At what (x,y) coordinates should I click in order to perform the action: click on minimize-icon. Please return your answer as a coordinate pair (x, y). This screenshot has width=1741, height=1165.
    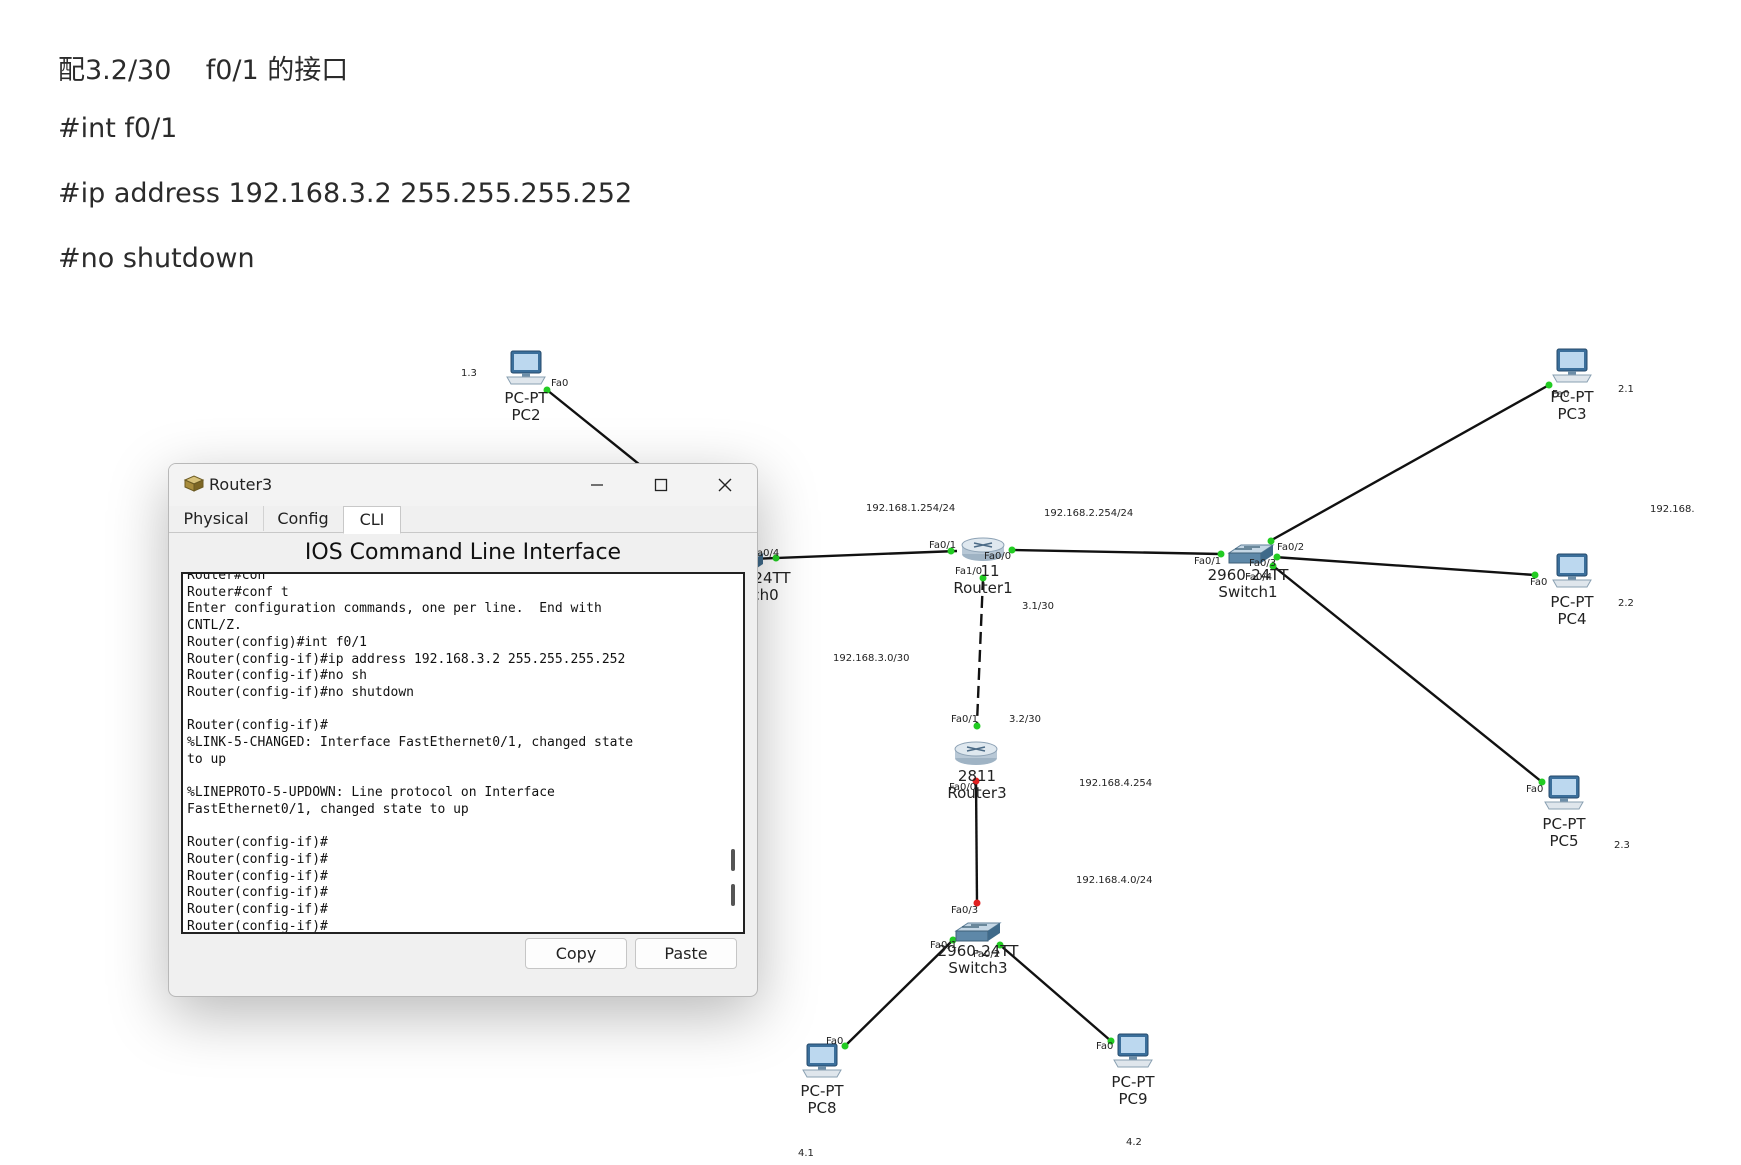
    Looking at the image, I should click on (597, 485).